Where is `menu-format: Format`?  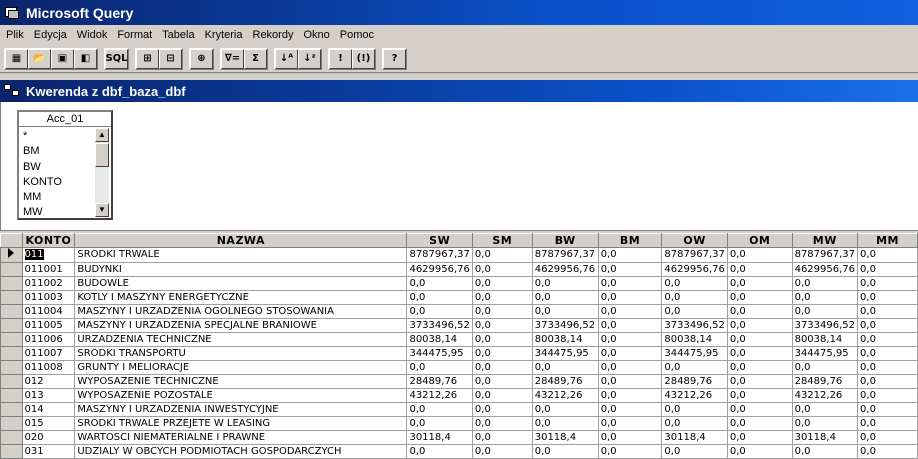
menu-format: Format is located at coordinates (135, 35).